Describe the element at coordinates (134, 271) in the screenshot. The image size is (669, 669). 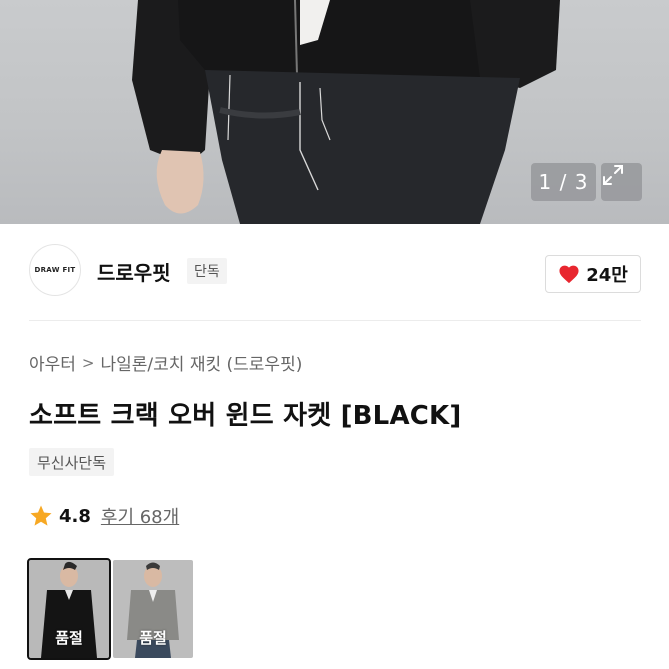
I see `brand-name: 드로우핏` at that location.